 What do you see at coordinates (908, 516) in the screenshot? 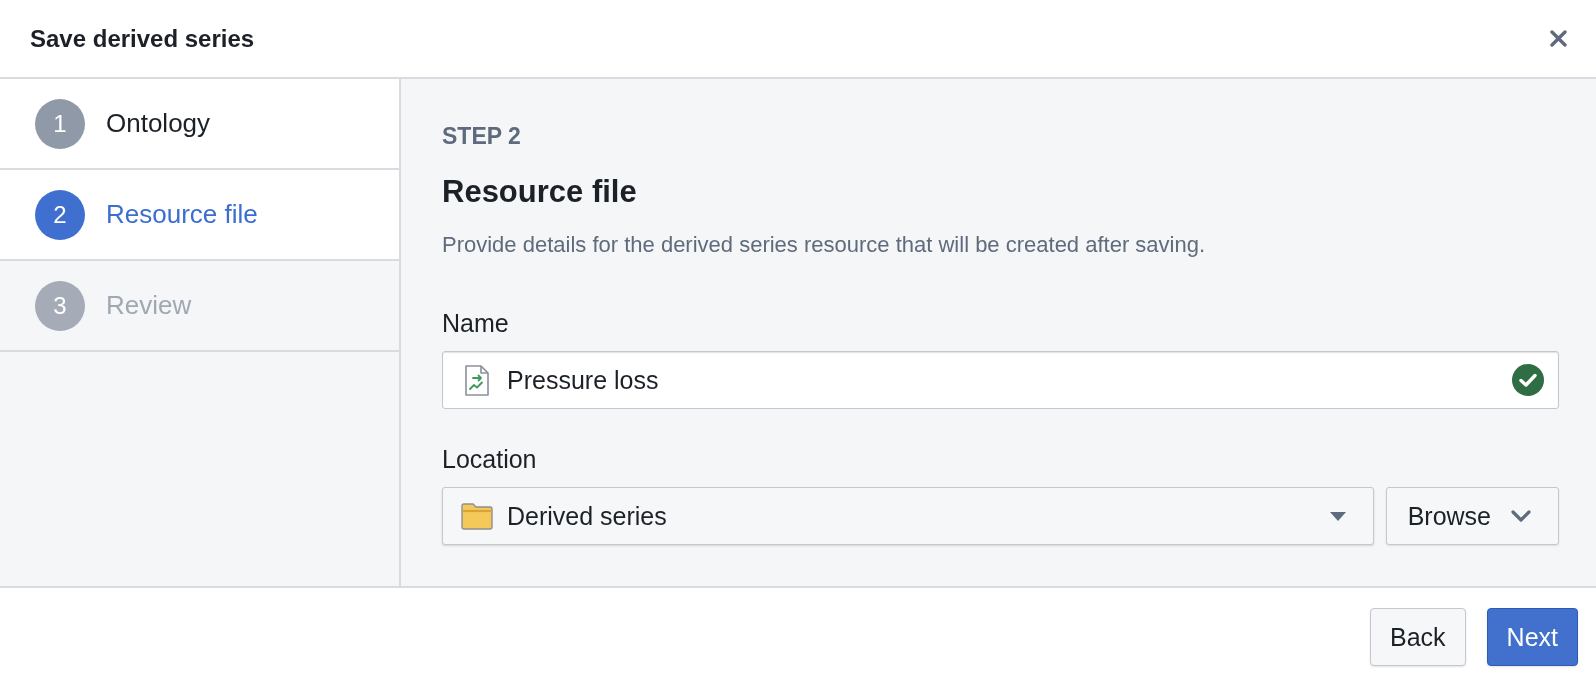
I see `location-select: Derived series` at bounding box center [908, 516].